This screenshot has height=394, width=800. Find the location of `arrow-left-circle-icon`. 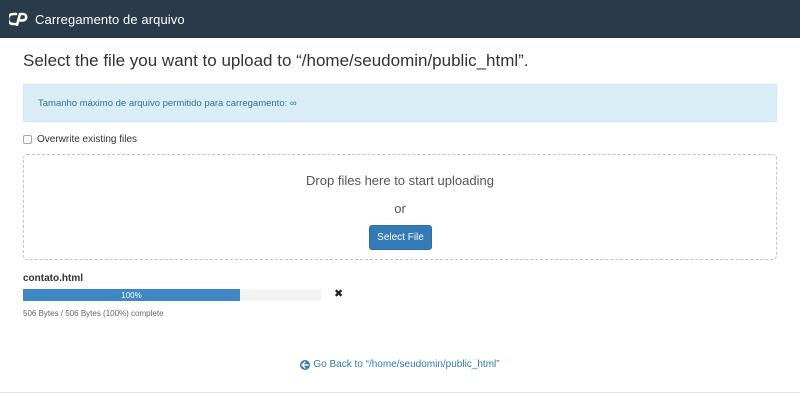

arrow-left-circle-icon is located at coordinates (305, 364).